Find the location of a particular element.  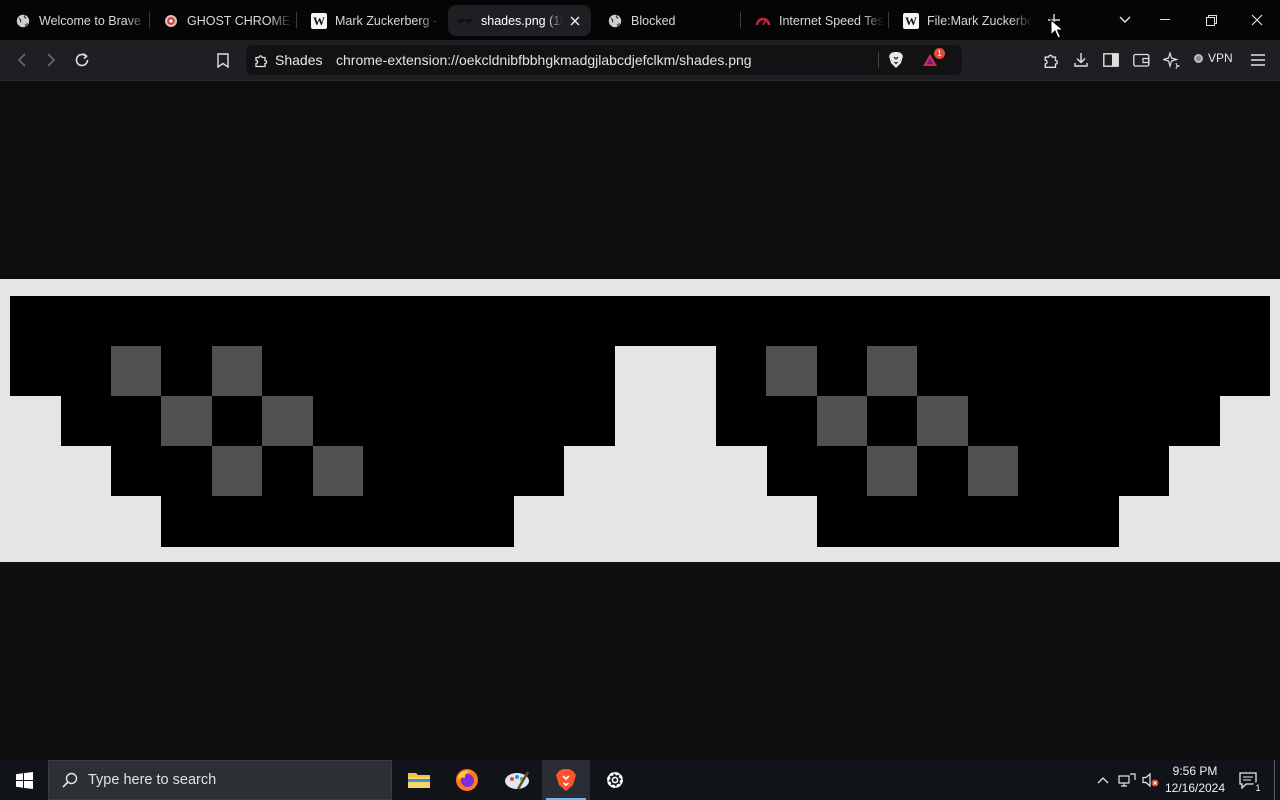

brave-browser-icon is located at coordinates (566, 780).